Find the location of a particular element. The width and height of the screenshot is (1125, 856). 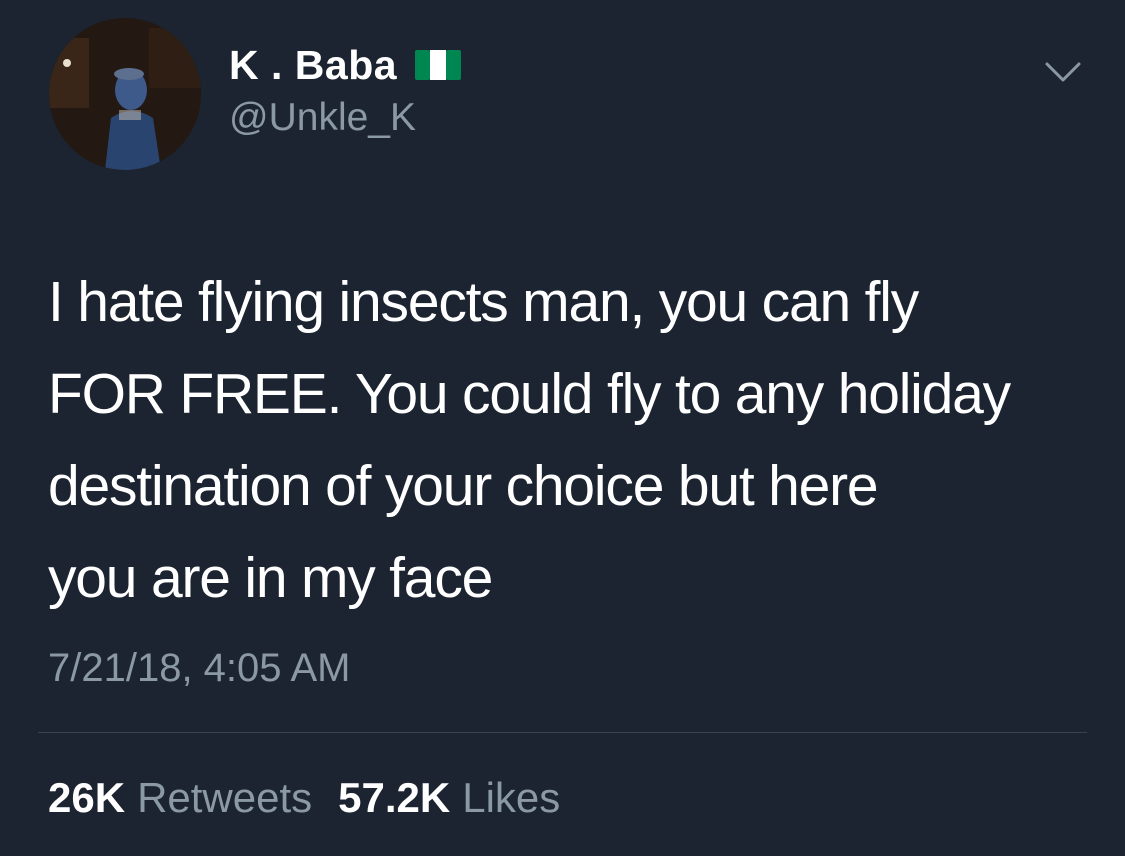

avatar-image is located at coordinates (125, 94).